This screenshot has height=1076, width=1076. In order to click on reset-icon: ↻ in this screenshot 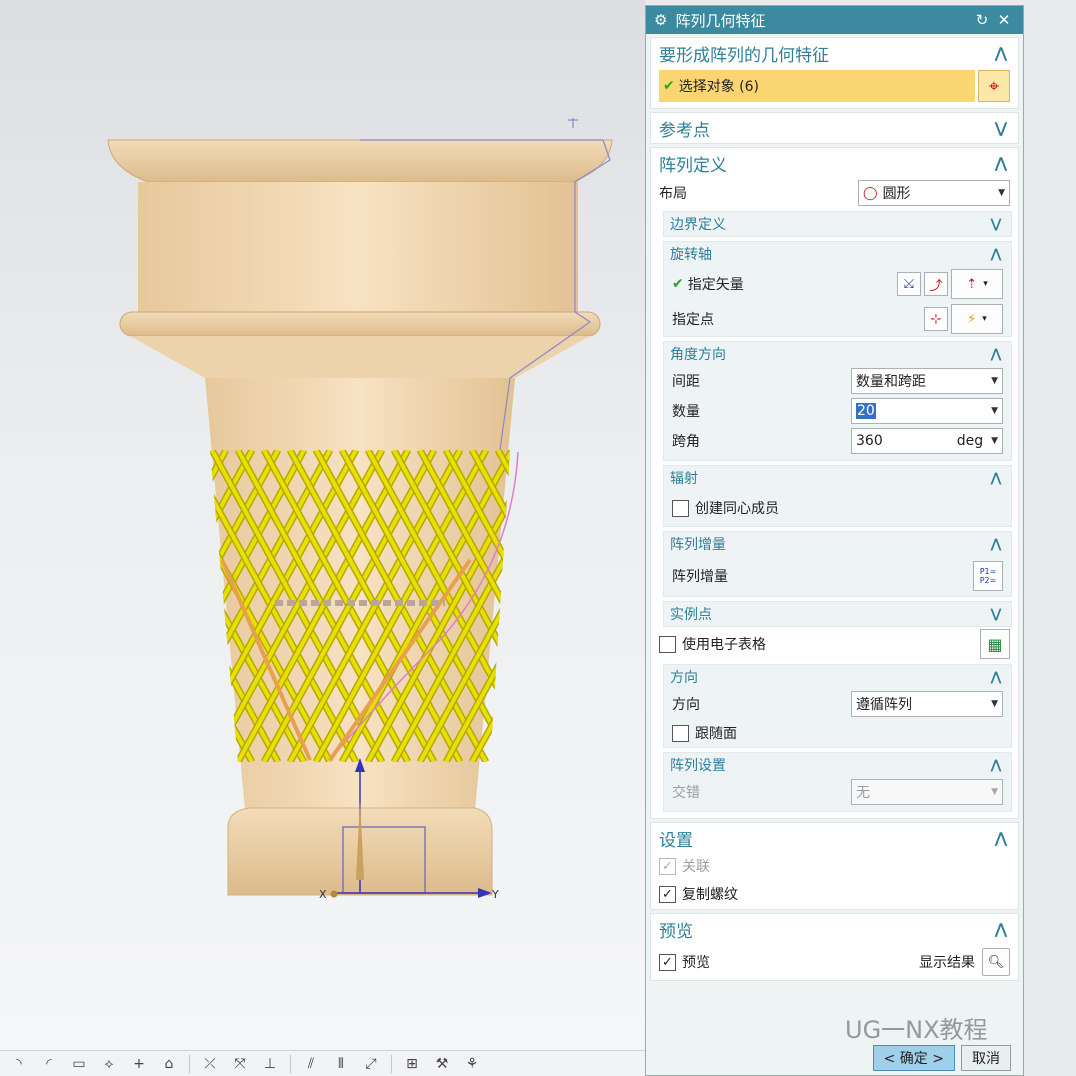, I will do `click(982, 20)`.